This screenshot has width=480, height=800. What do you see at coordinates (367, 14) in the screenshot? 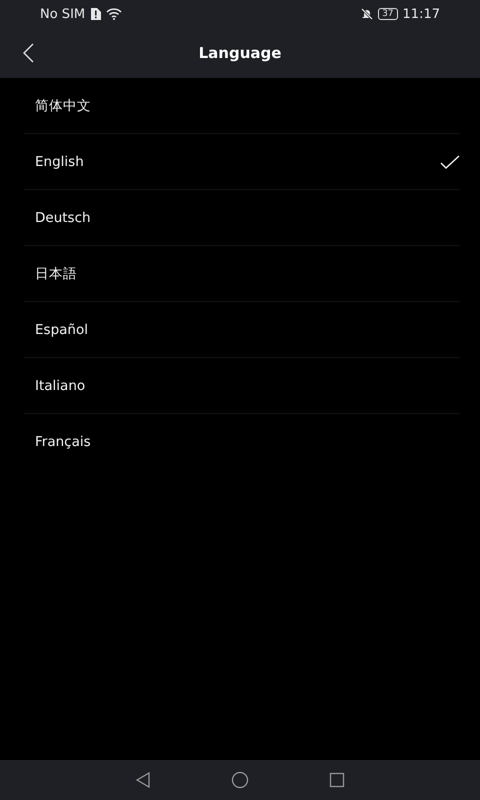
I see `muted-bell-icon` at bounding box center [367, 14].